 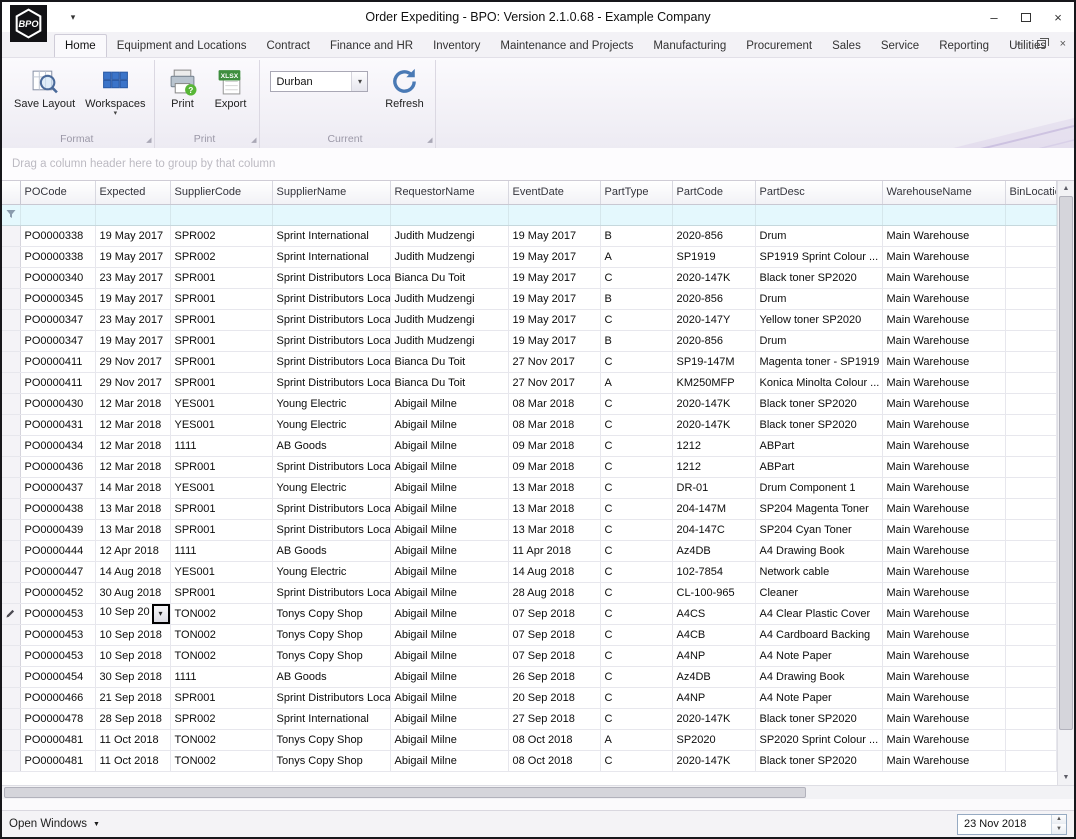 I want to click on cell-partcode: A4CS, so click(x=714, y=614).